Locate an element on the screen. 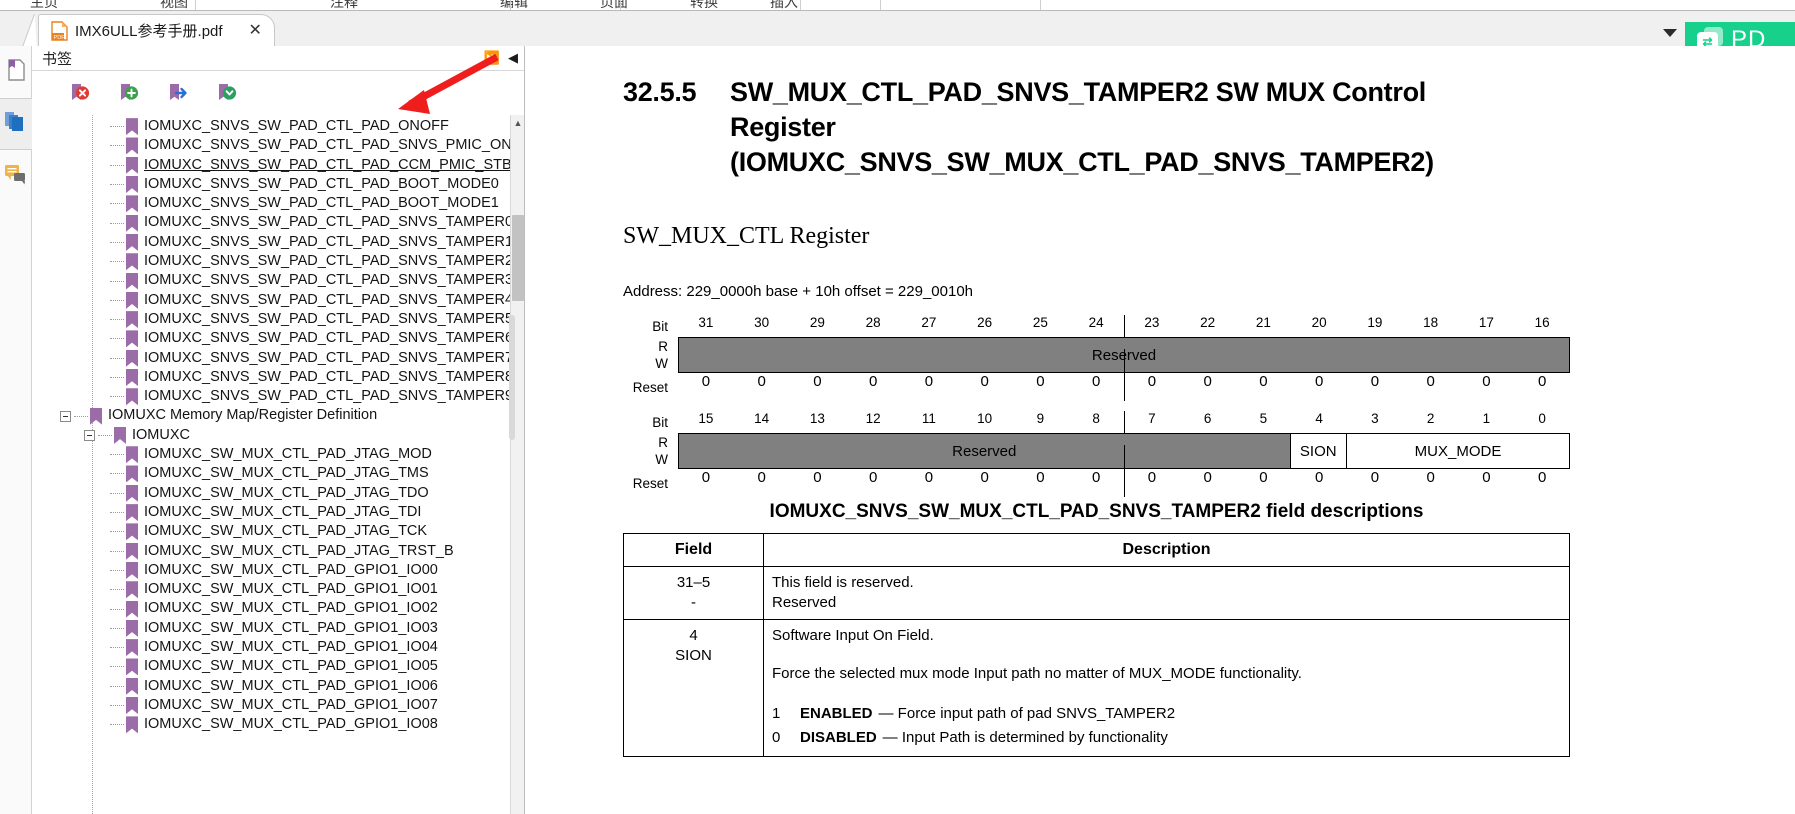 This screenshot has width=1795, height=814. bookmark-tree-item: IOMUXC_SNVS_SW_PAD_CTL_PAD_SNVS_TAMPER5 is located at coordinates (278, 319).